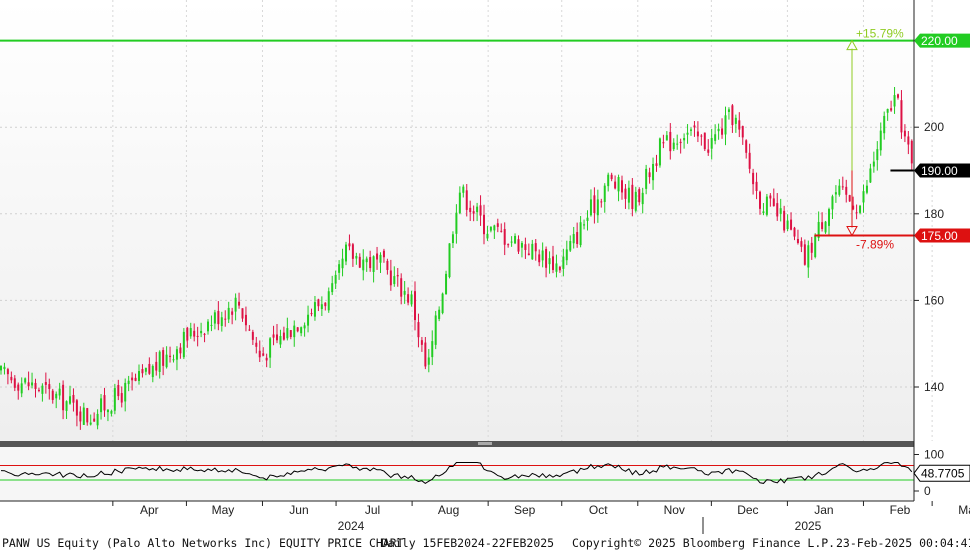 This screenshot has width=970, height=552. Describe the element at coordinates (457, 444) in the screenshot. I see `panel-divider` at that location.